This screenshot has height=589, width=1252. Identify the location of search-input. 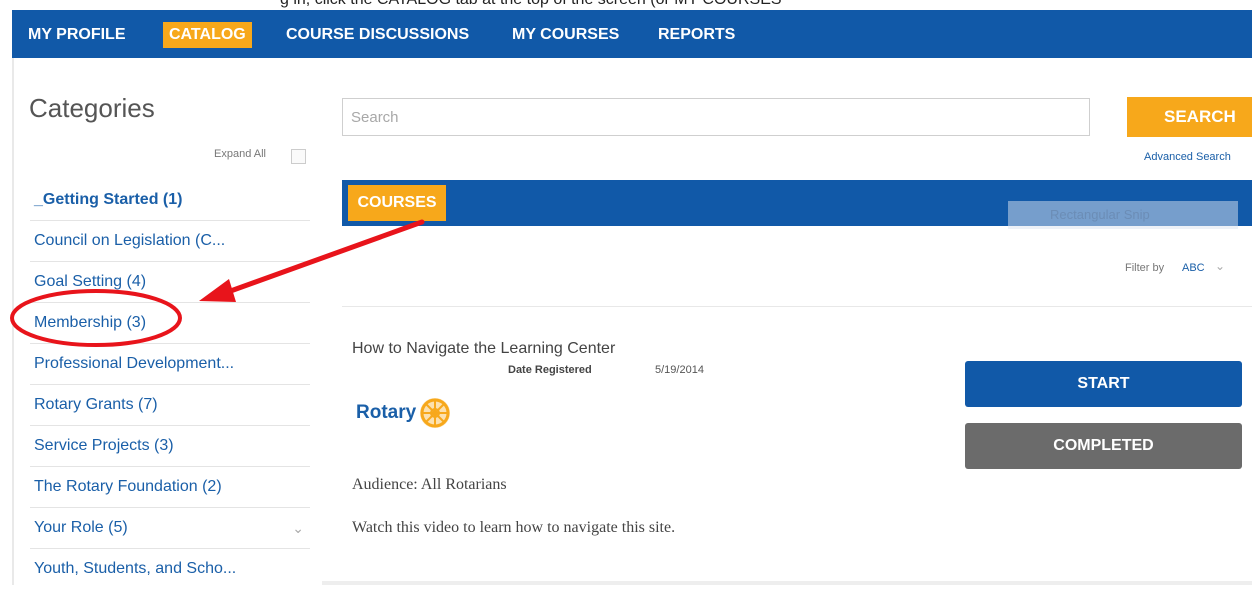
(716, 117).